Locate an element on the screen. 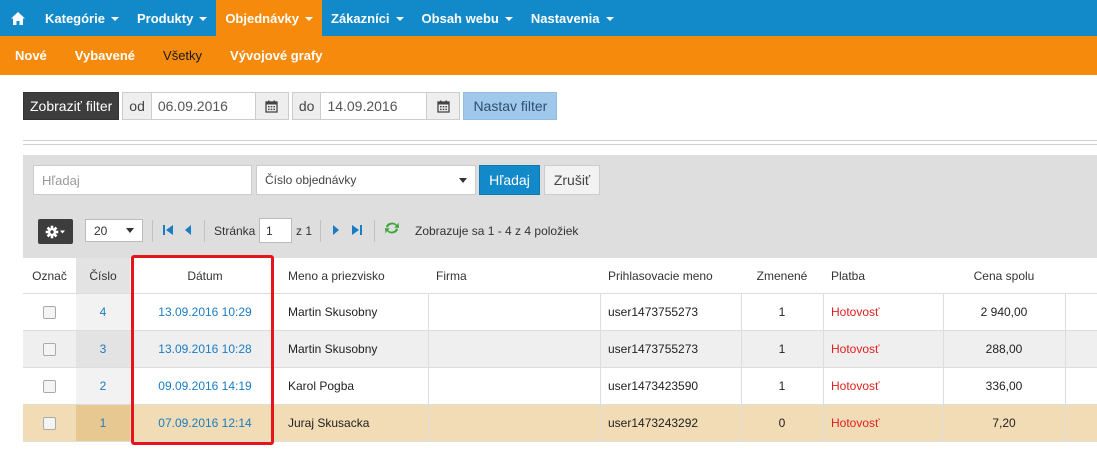  col-header-total: Cena spolu is located at coordinates (1004, 275).